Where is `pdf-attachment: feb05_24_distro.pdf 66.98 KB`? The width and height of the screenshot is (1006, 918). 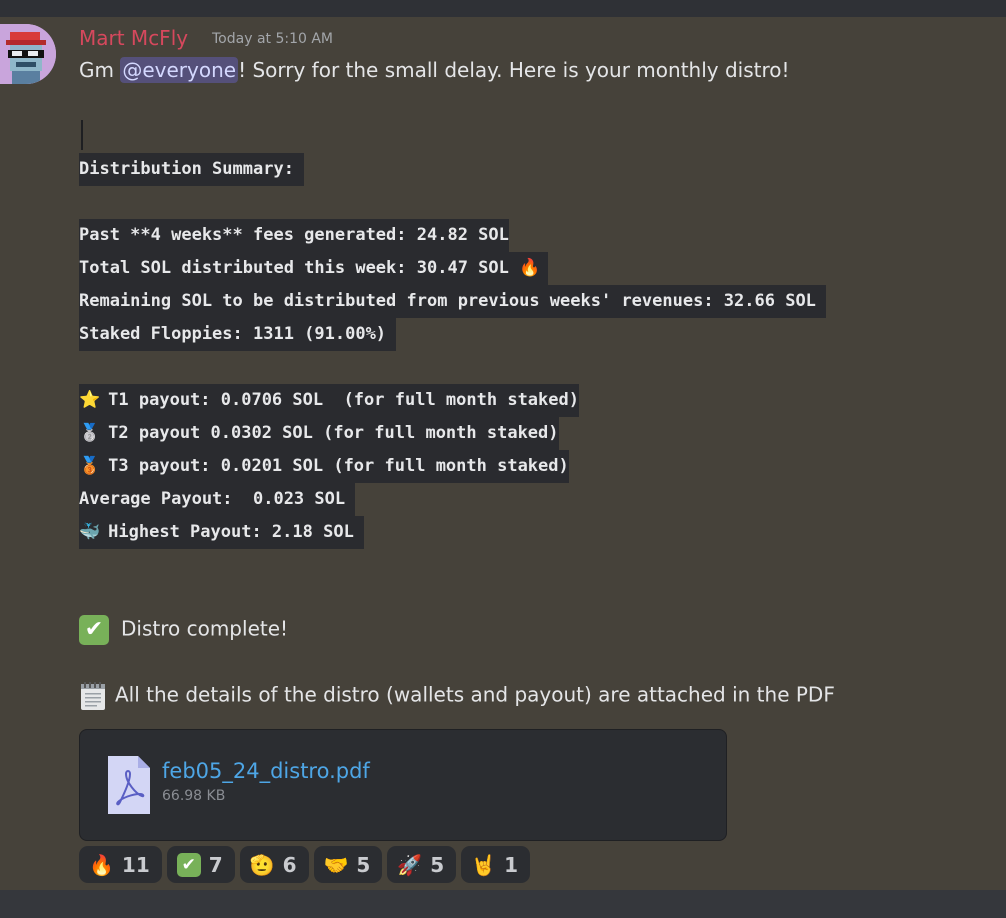
pdf-attachment: feb05_24_distro.pdf 66.98 KB is located at coordinates (403, 785).